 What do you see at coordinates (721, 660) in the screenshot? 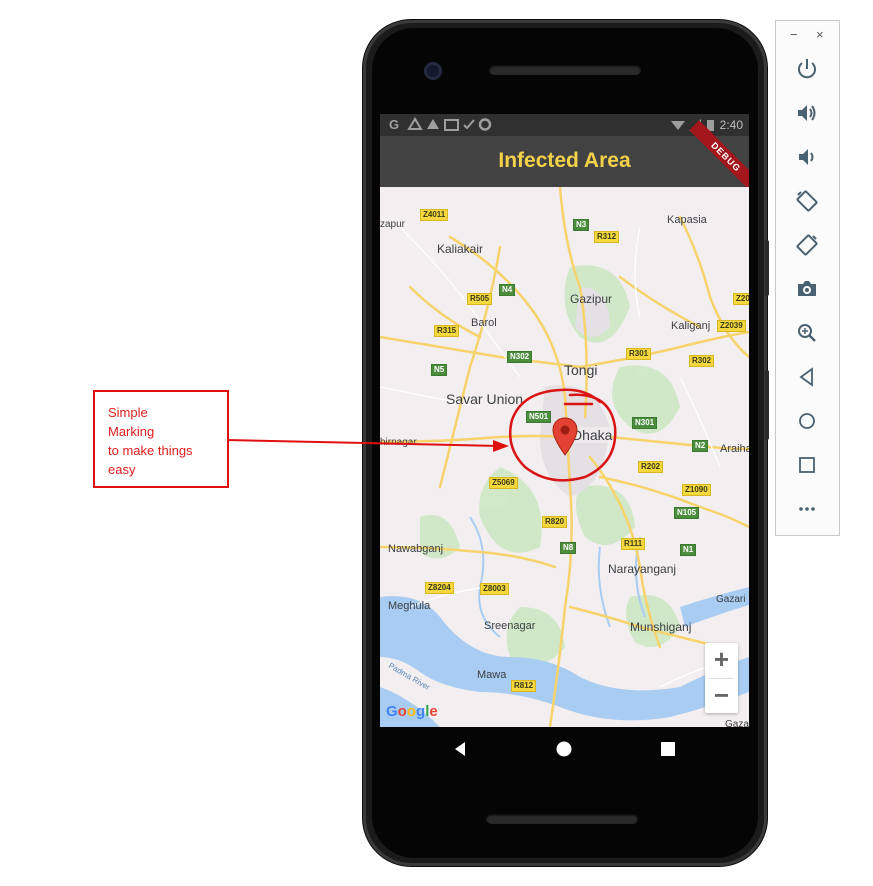
I see `zoom-in-button: +` at bounding box center [721, 660].